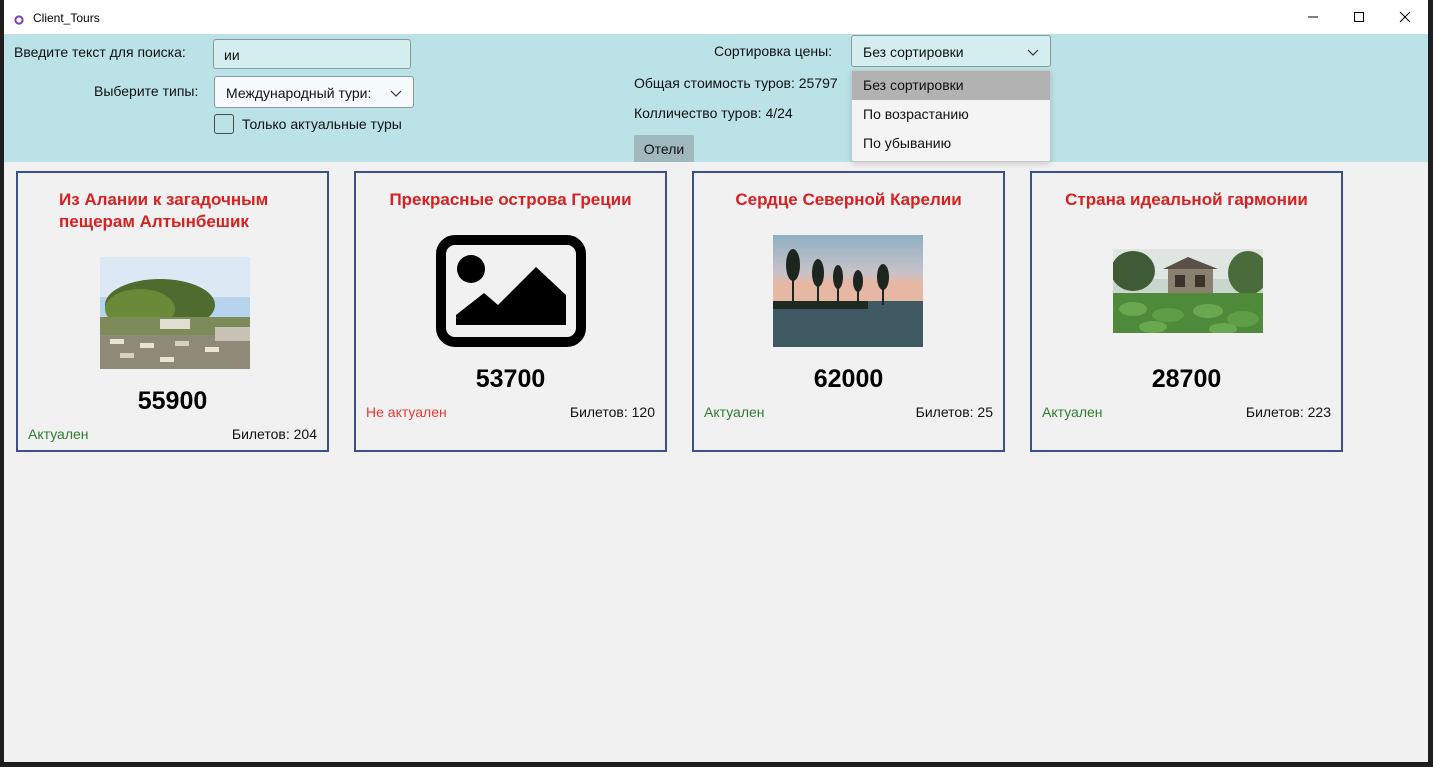 Image resolution: width=1433 pixels, height=767 pixels. Describe the element at coordinates (224, 124) in the screenshot. I see `actual-only-checkbox` at that location.